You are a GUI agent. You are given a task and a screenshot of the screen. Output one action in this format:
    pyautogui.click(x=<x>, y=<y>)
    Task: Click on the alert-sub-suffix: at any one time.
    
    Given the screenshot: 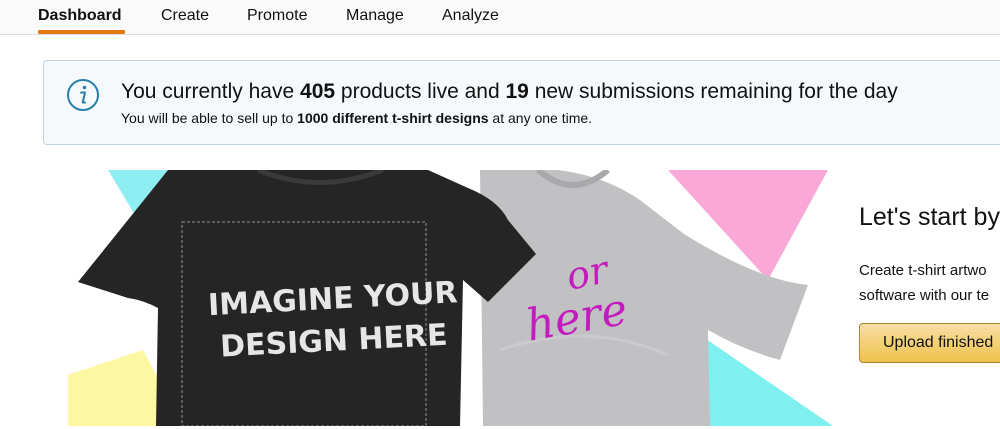 What is the action you would take?
    pyautogui.click(x=540, y=118)
    